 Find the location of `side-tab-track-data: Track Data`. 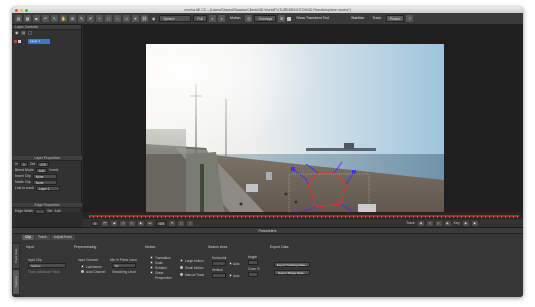

side-tab-track-data: Track Data is located at coordinates (16, 256).